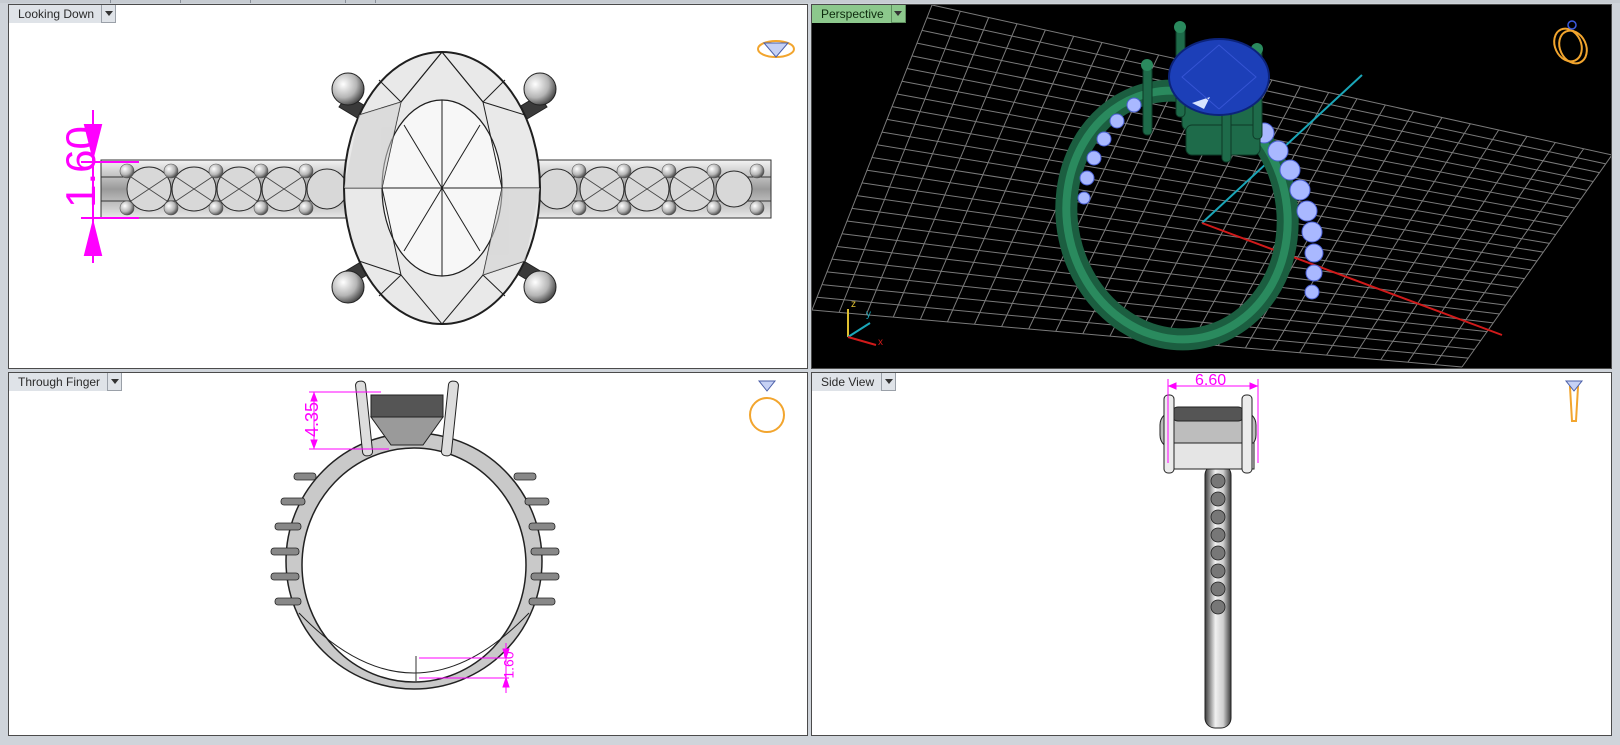 The width and height of the screenshot is (1620, 745). Describe the element at coordinates (508, 665) in the screenshot. I see `dimension-label-shank: 1.60` at that location.